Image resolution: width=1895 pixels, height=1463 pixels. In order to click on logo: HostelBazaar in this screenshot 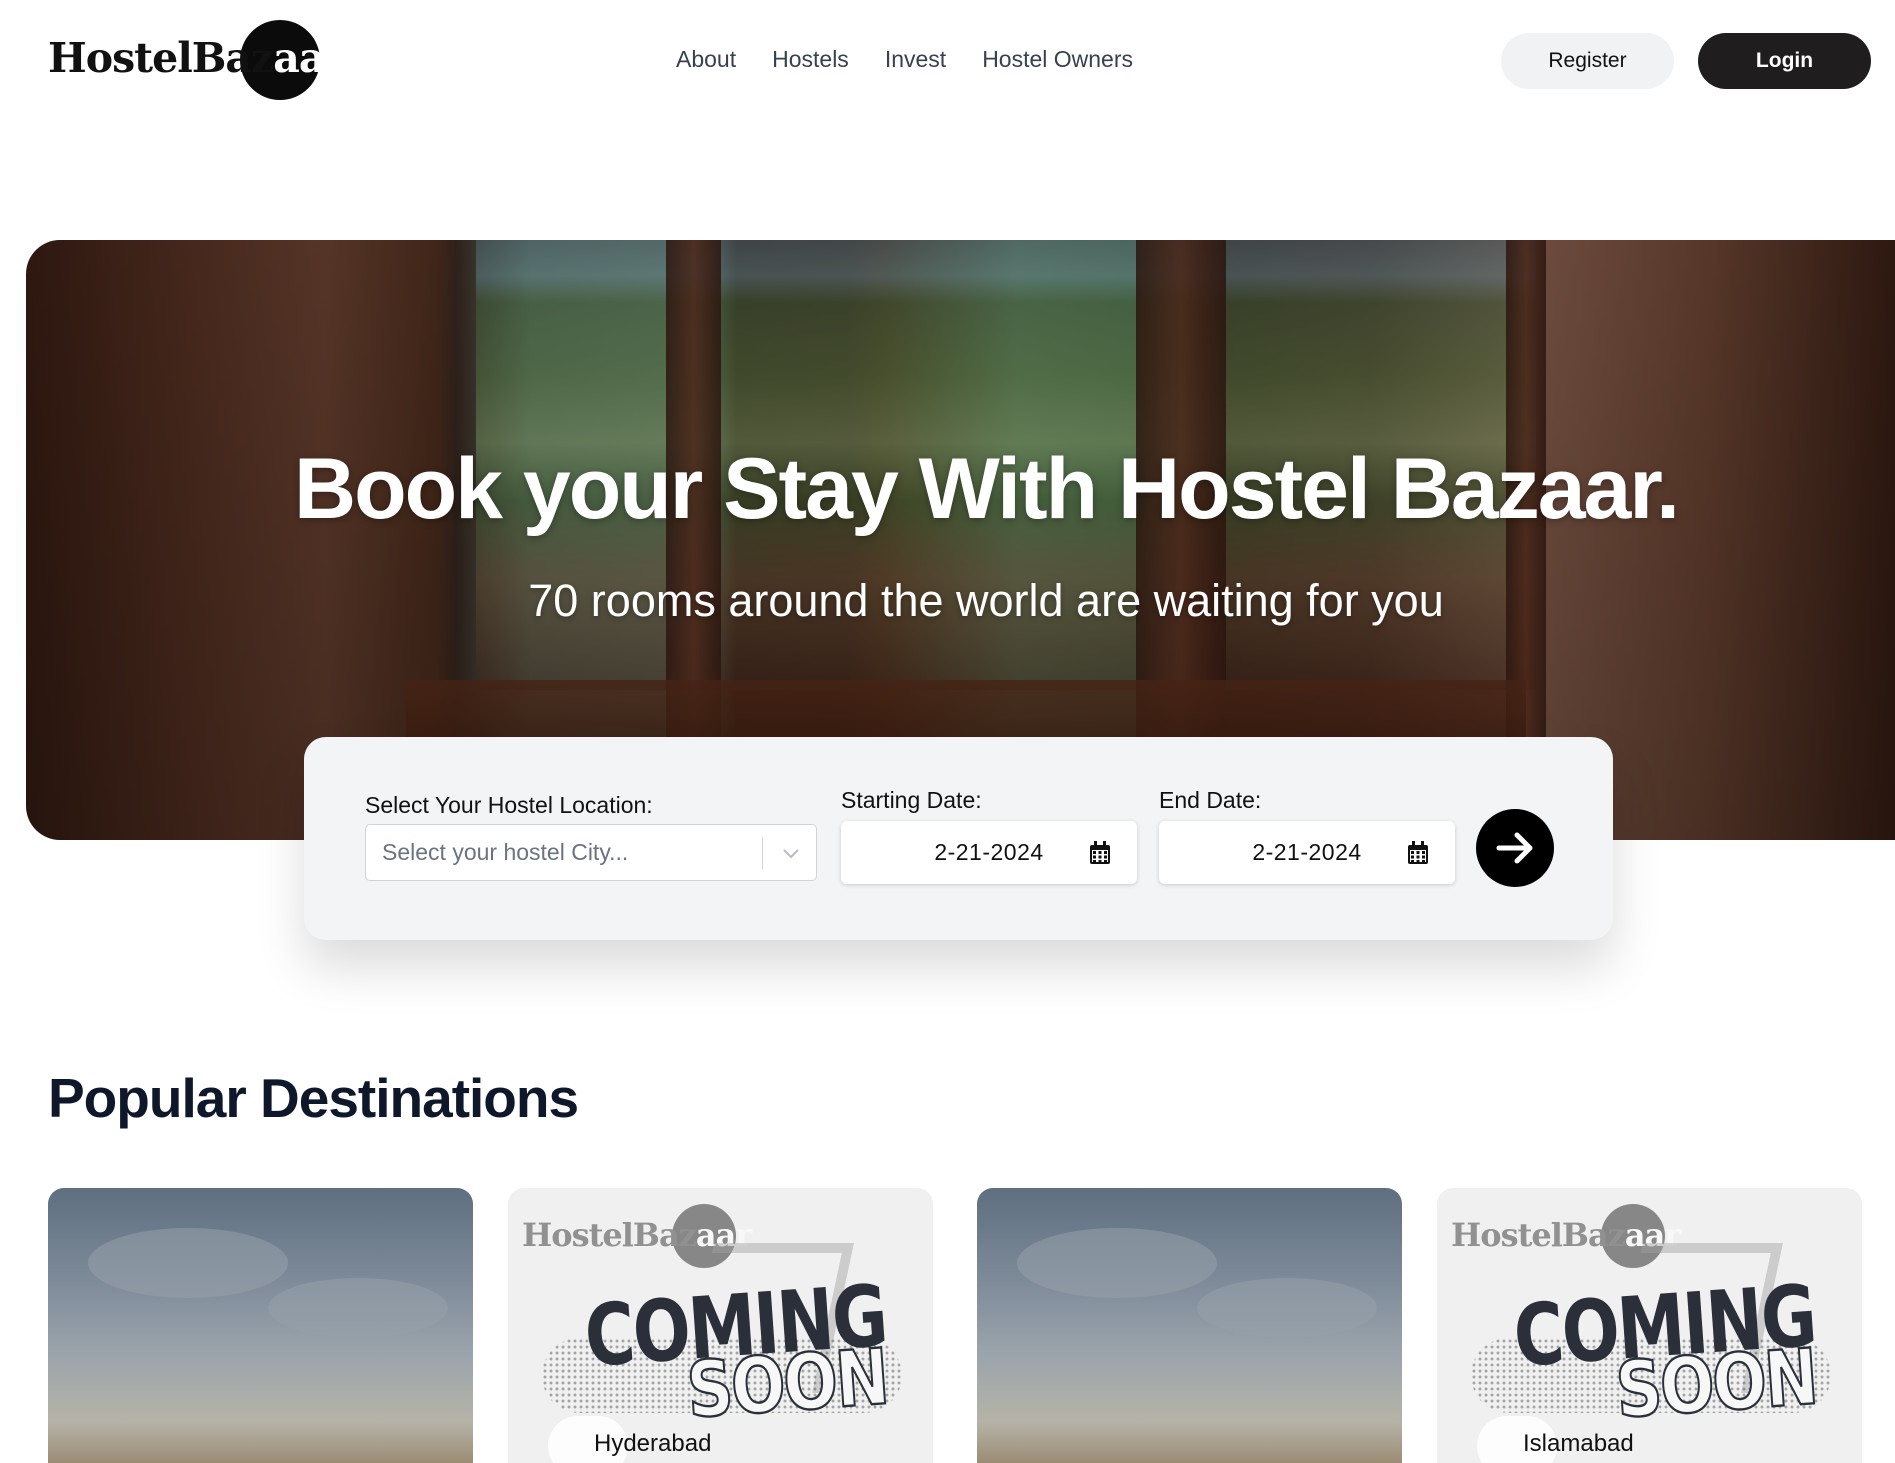, I will do `click(197, 60)`.